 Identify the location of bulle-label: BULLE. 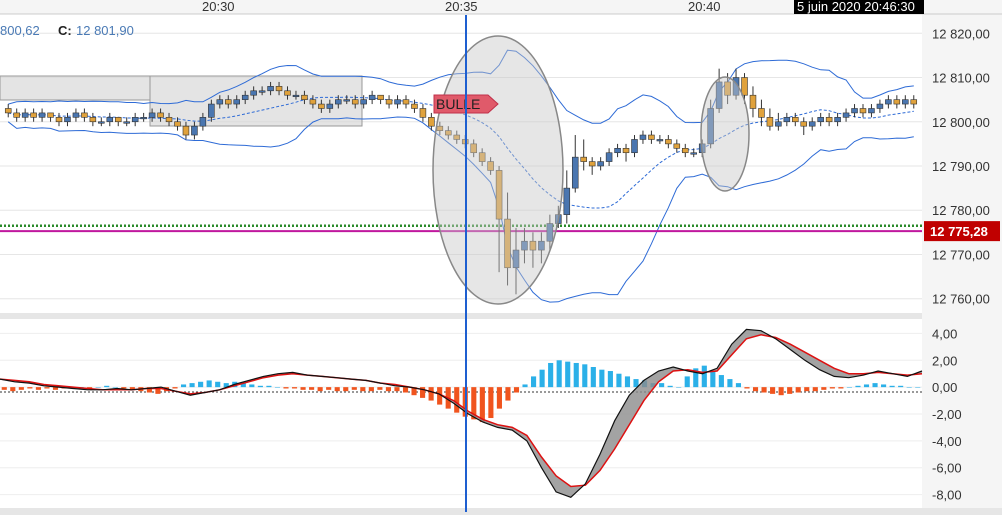
(458, 104).